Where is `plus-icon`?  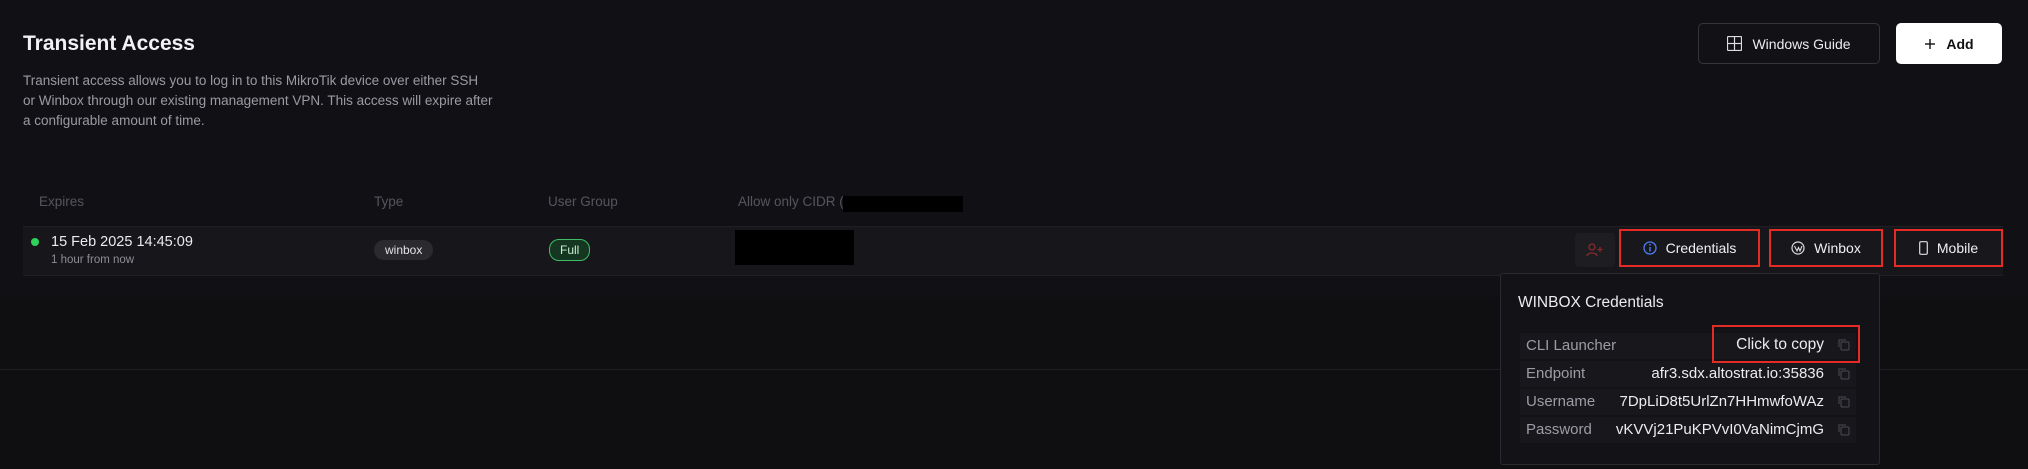
plus-icon is located at coordinates (1930, 44).